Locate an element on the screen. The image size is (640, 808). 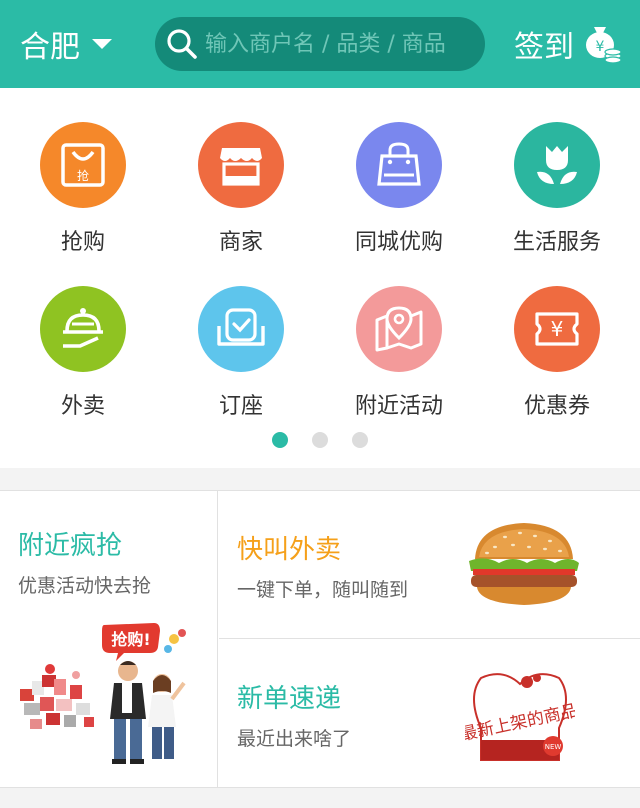
food-cloche-icon is located at coordinates (83, 328).